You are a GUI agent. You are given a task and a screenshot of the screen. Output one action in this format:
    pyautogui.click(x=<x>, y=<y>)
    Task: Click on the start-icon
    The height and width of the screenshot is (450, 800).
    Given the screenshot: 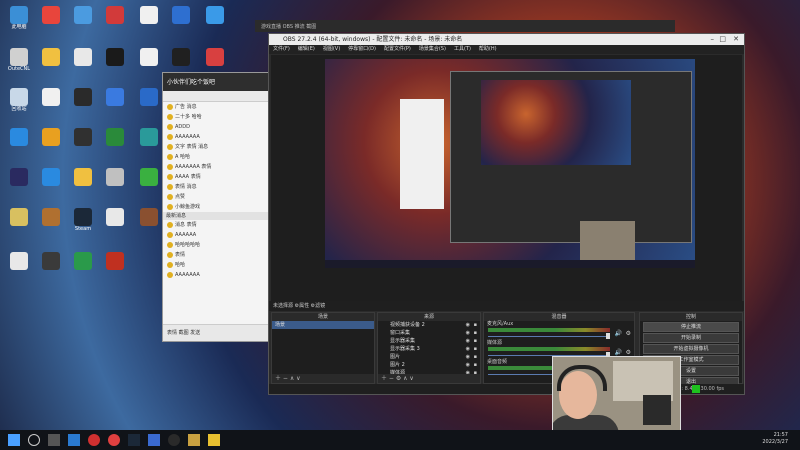 What is the action you would take?
    pyautogui.click(x=14, y=440)
    